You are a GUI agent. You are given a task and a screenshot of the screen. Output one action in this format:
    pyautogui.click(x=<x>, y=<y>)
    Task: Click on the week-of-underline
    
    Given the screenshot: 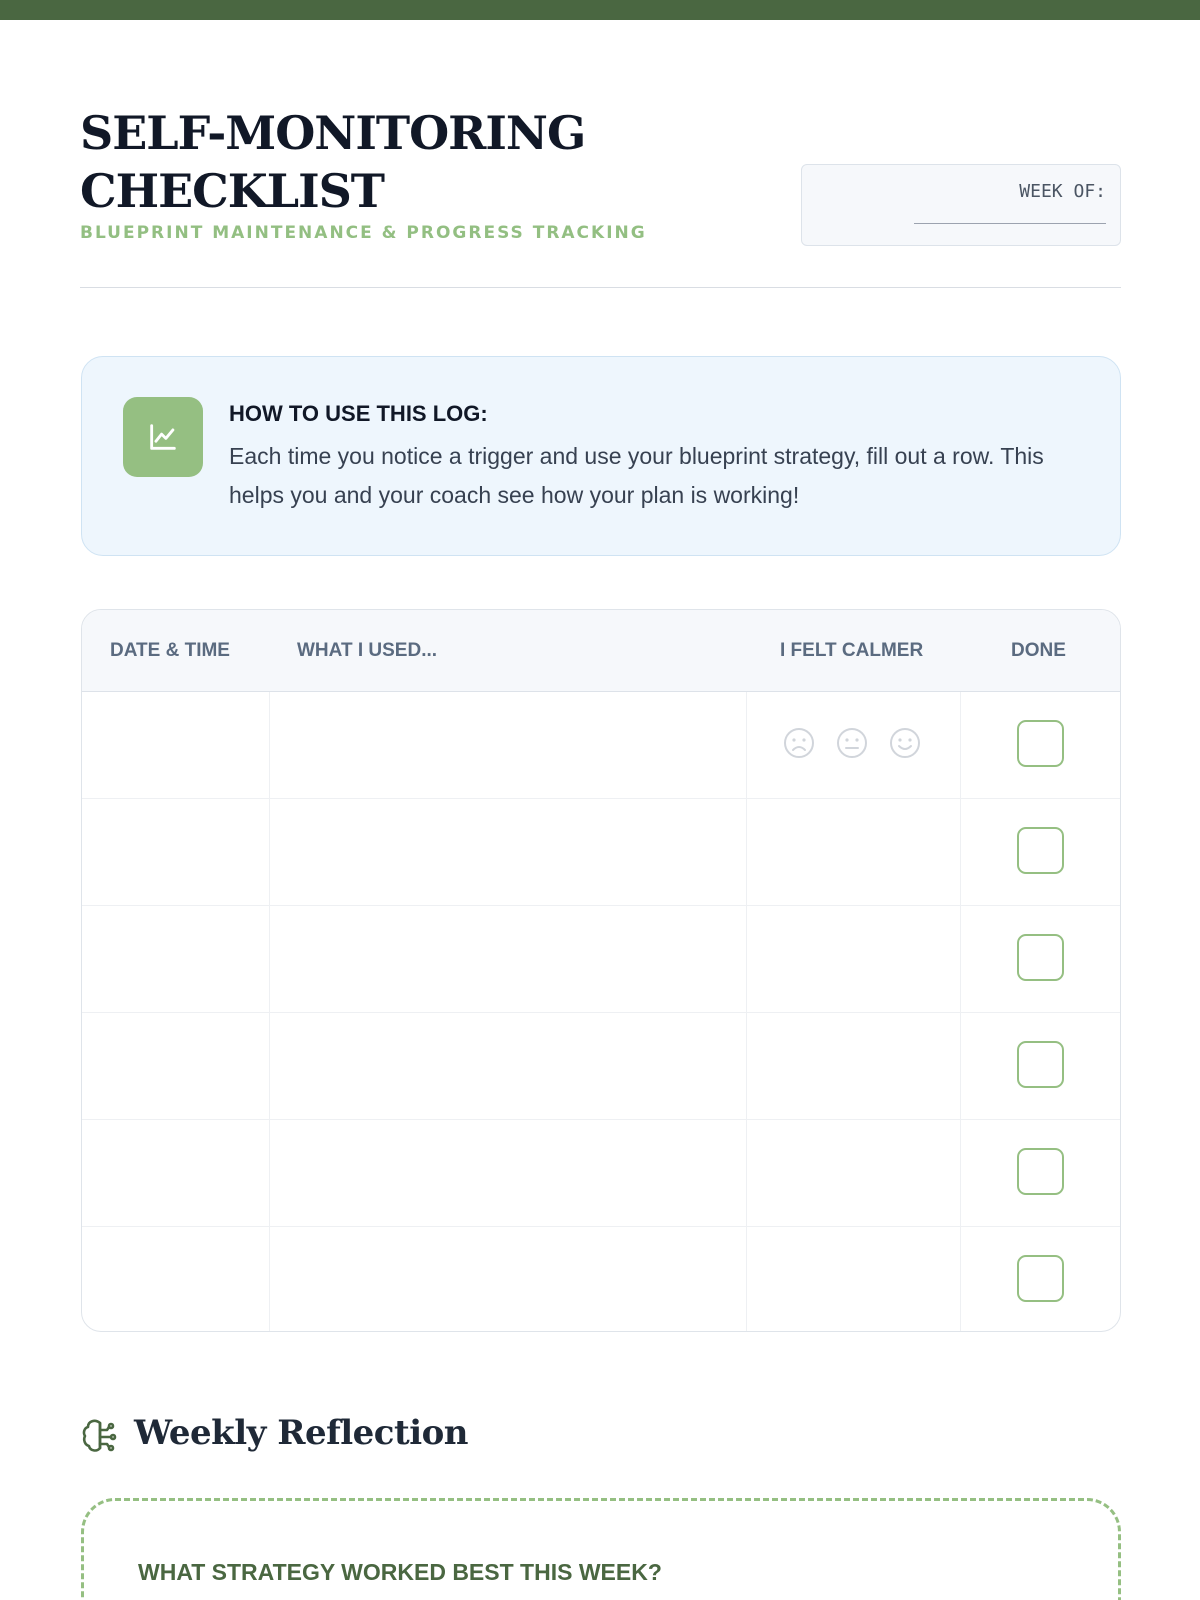 What is the action you would take?
    pyautogui.click(x=1010, y=223)
    